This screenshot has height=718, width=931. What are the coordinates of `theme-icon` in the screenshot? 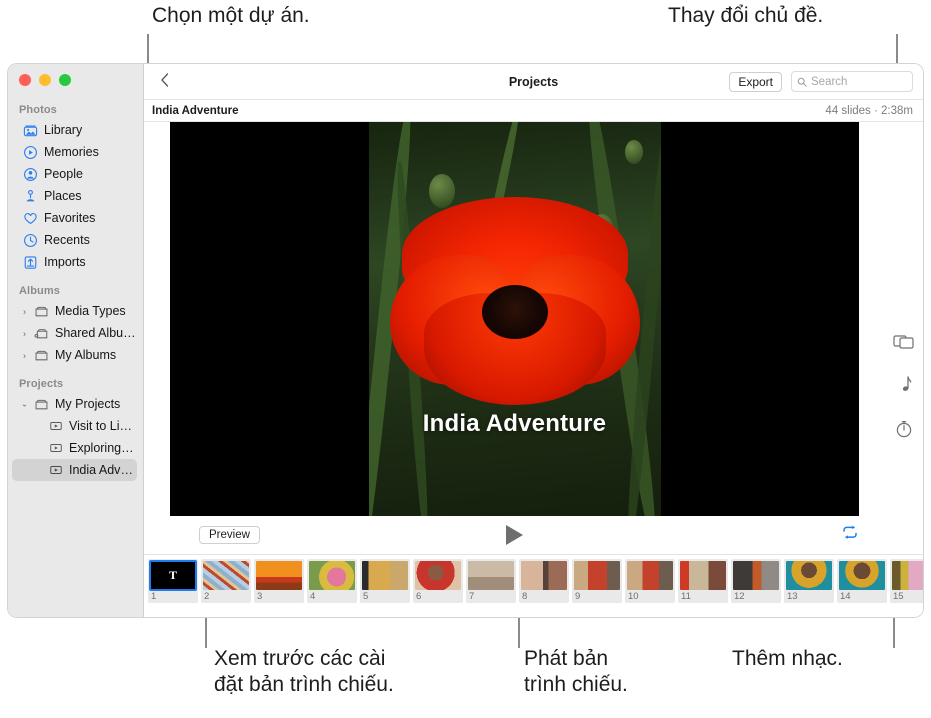 It's located at (903, 342).